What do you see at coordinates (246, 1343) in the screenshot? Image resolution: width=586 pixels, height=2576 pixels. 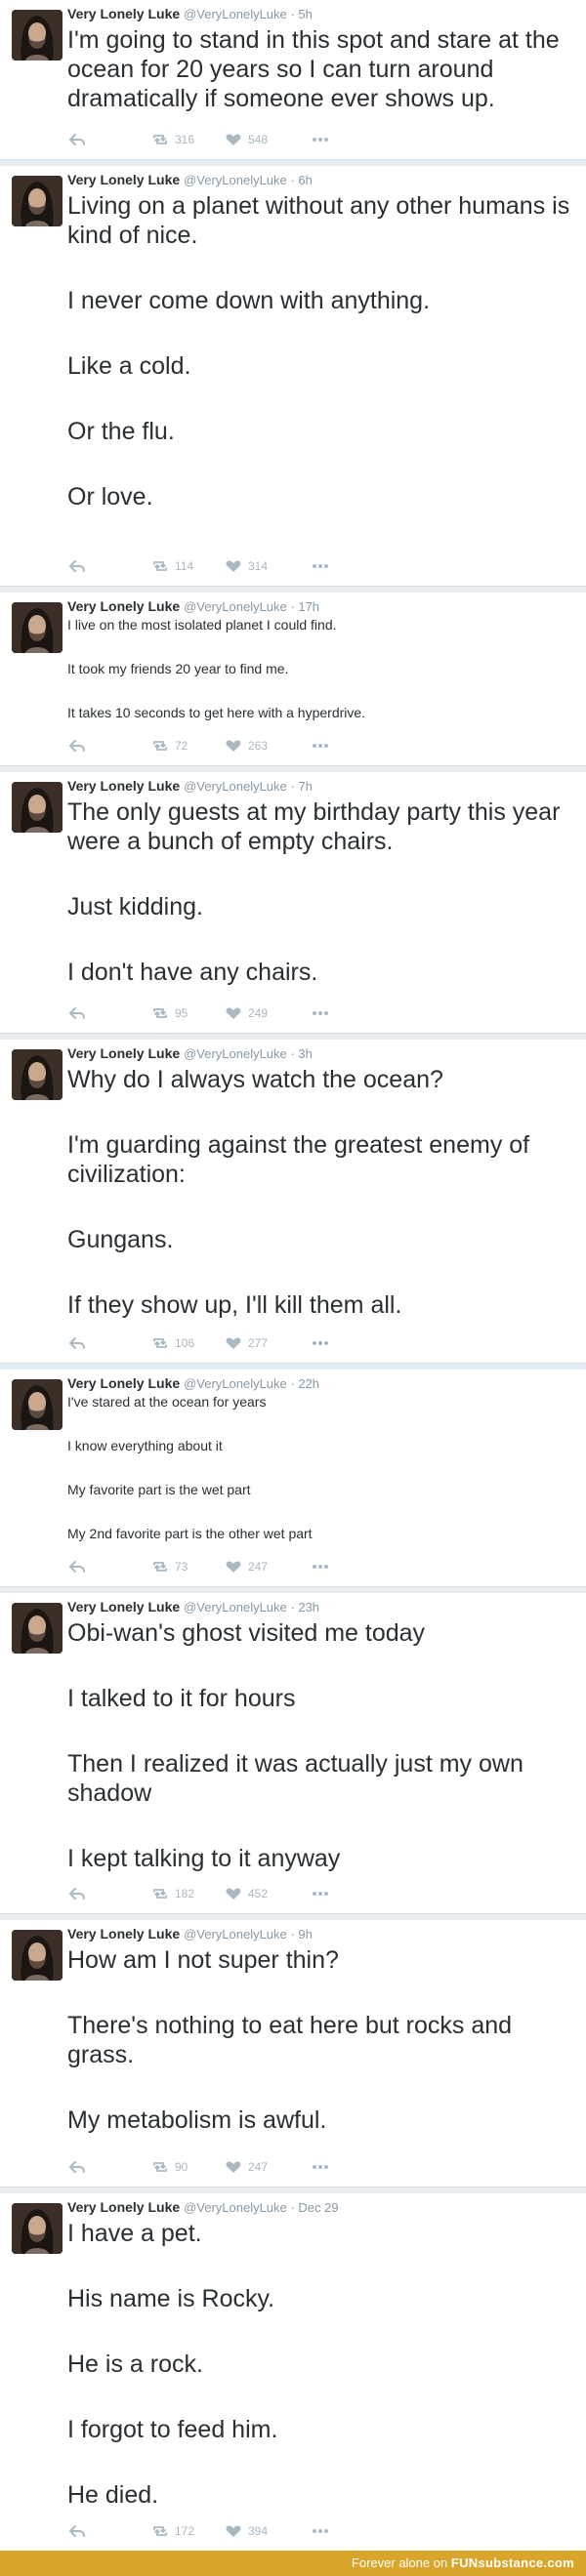 I see `like-button: 277` at bounding box center [246, 1343].